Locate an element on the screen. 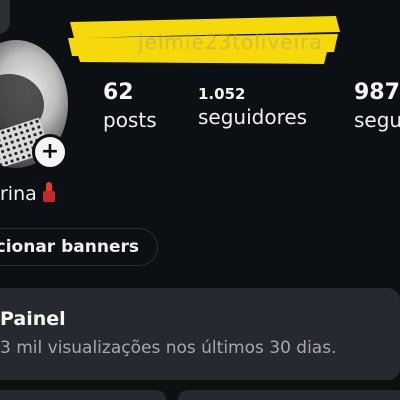  plus-icon: + is located at coordinates (50, 151).